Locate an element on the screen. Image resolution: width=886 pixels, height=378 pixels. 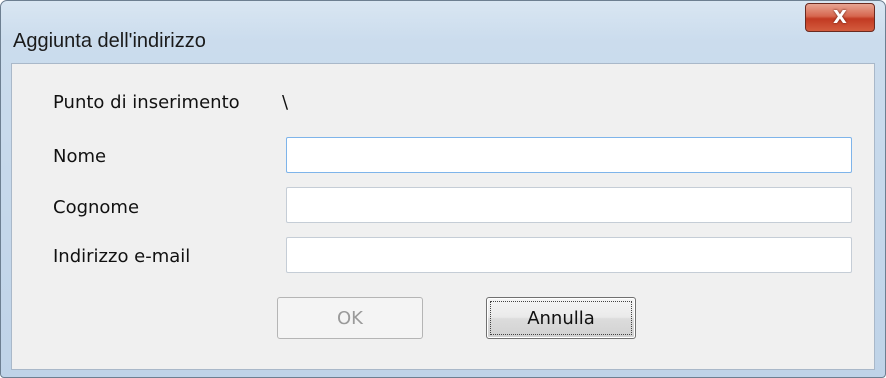
ok-button: OK is located at coordinates (350, 318).